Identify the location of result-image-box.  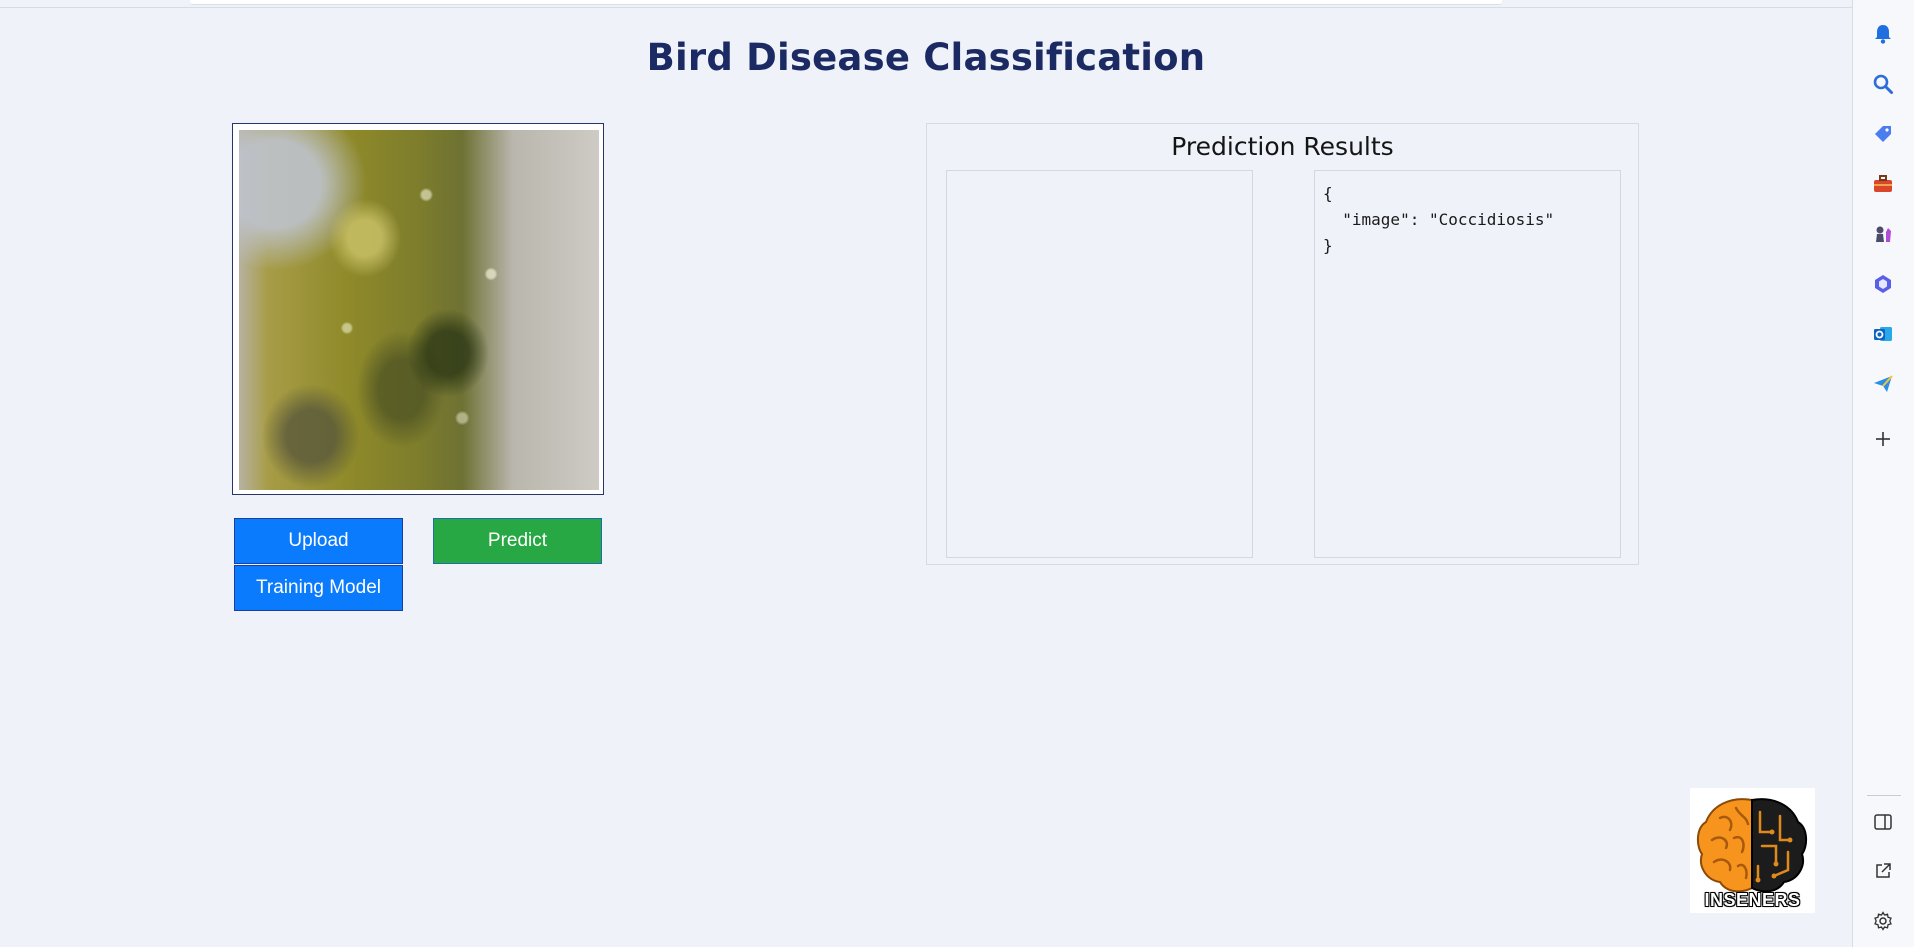
(1099, 364).